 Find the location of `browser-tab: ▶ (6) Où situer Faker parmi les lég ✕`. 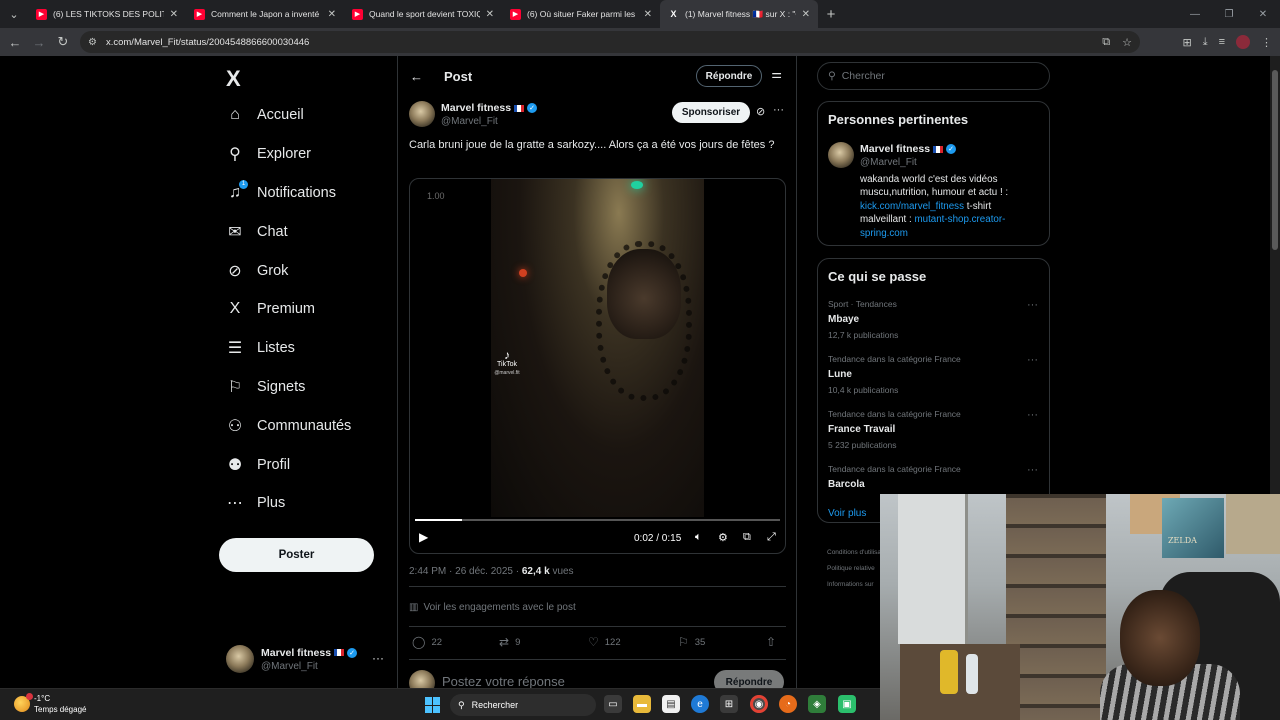

browser-tab: ▶ (6) Où situer Faker parmi les lég ✕ is located at coordinates (581, 14).